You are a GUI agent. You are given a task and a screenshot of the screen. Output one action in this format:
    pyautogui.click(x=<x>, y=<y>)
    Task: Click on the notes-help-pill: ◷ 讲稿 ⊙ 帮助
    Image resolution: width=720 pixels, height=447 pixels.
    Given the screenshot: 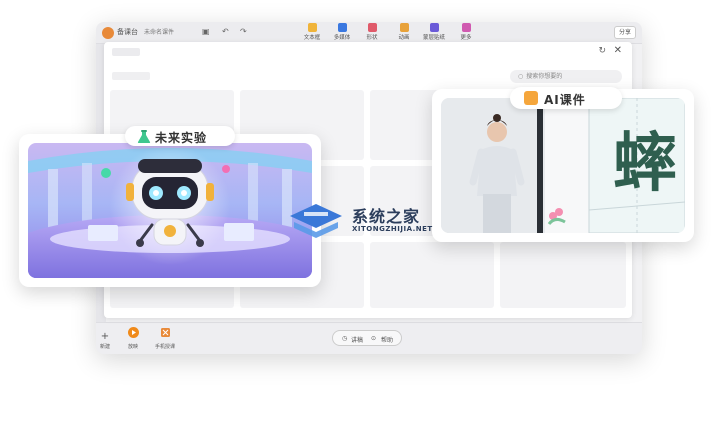 What is the action you would take?
    pyautogui.click(x=367, y=338)
    